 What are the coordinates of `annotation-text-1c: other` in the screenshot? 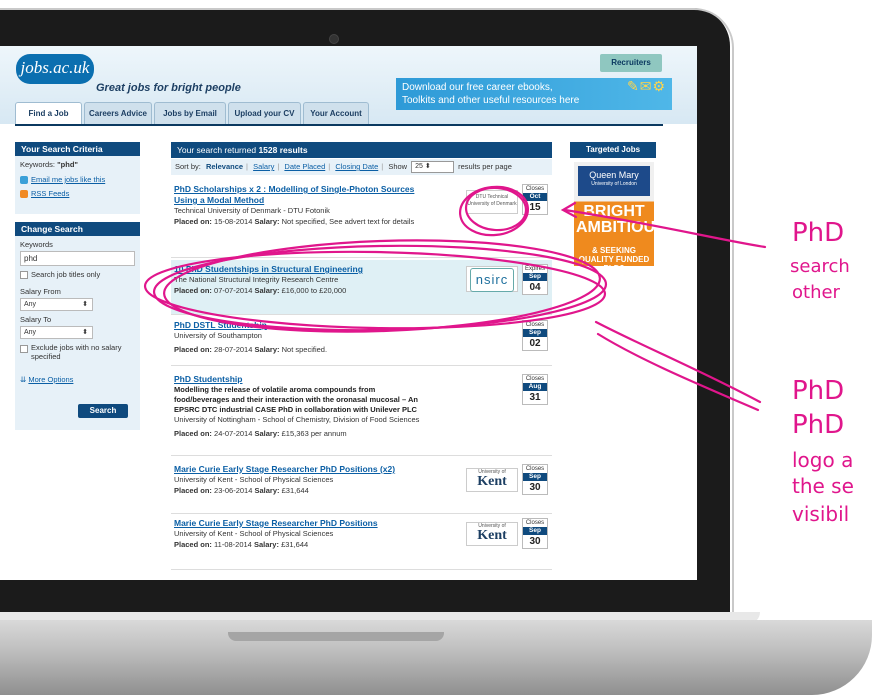 It's located at (816, 292).